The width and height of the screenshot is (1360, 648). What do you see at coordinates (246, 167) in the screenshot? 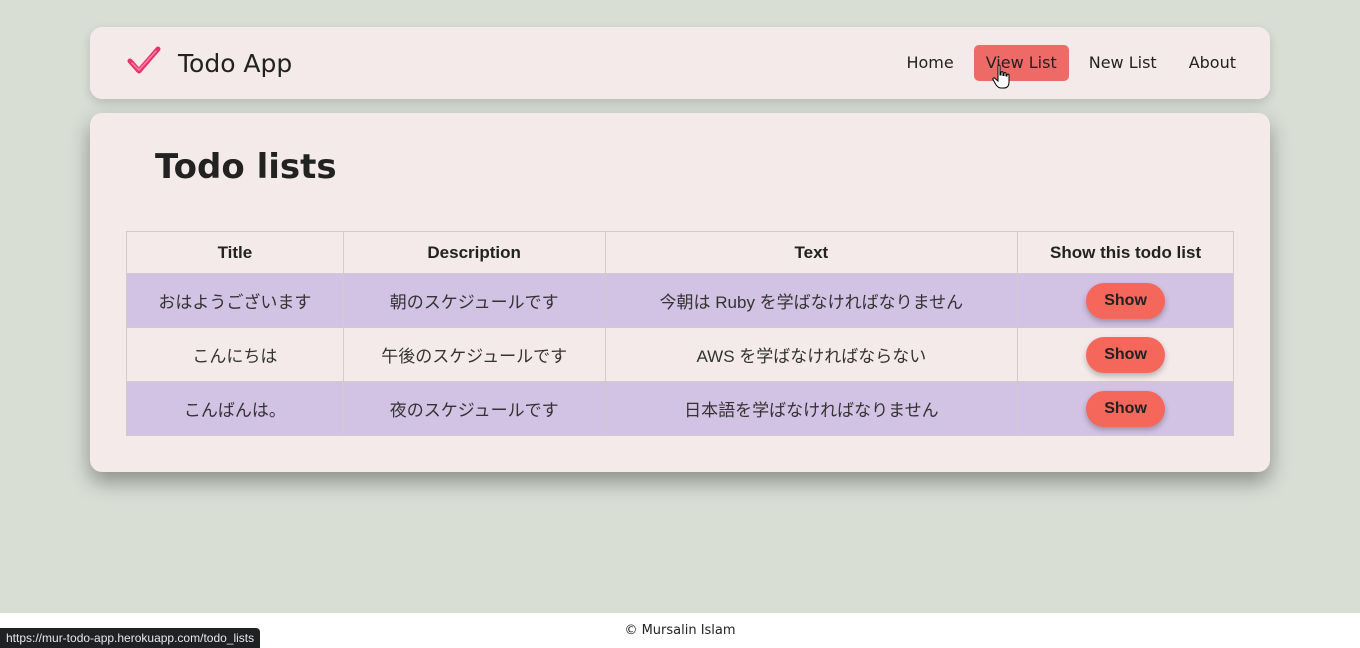
I see `page-title: Todo lists` at bounding box center [246, 167].